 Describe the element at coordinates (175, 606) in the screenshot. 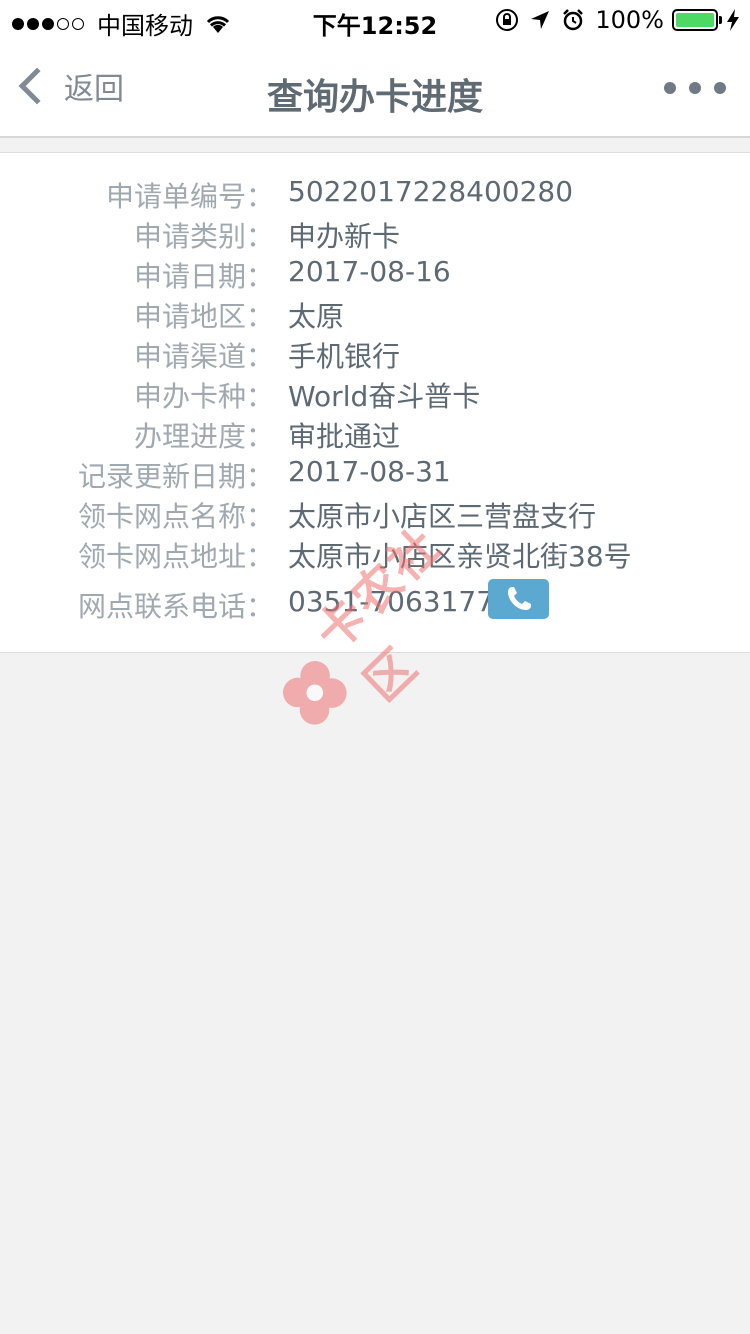

I see `field-label: 网点联系电话：` at that location.